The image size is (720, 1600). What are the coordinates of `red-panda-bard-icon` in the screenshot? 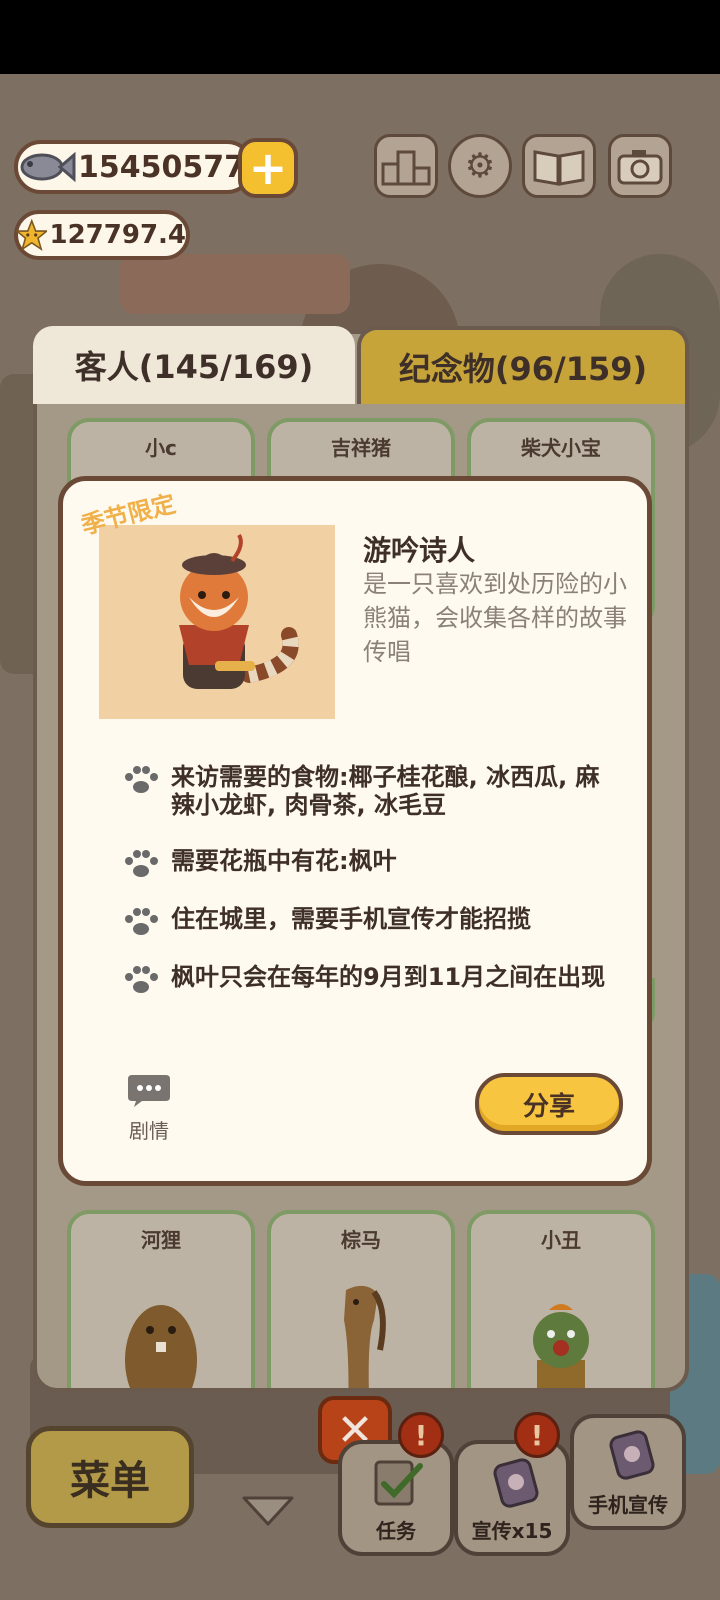 It's located at (239, 611).